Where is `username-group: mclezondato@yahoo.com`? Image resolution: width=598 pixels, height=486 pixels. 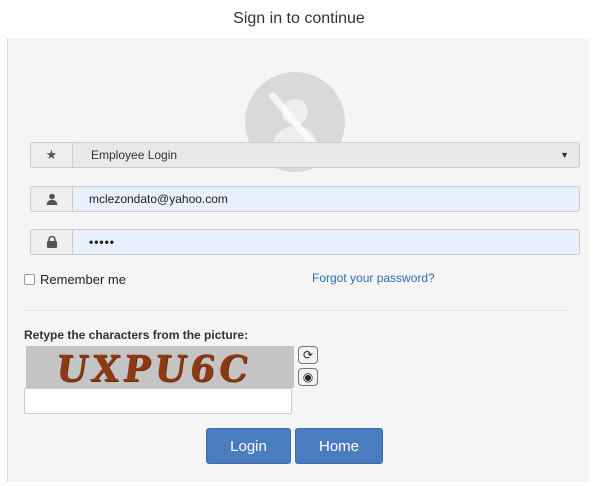 username-group: mclezondato@yahoo.com is located at coordinates (305, 199).